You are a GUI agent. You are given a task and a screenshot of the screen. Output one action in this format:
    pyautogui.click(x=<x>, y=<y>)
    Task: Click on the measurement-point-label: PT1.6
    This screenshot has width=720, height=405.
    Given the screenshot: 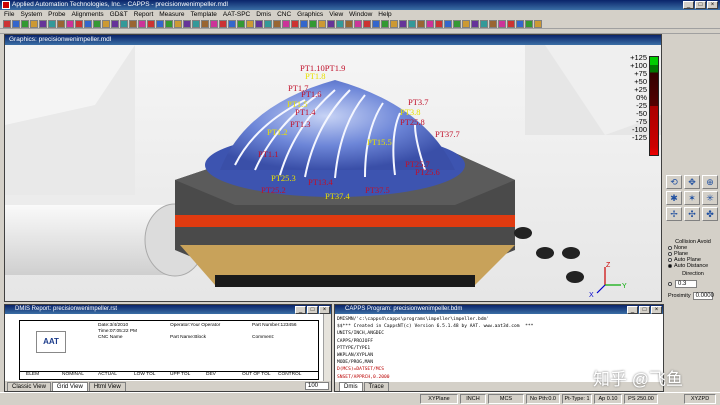 What is the action you would take?
    pyautogui.click(x=311, y=94)
    